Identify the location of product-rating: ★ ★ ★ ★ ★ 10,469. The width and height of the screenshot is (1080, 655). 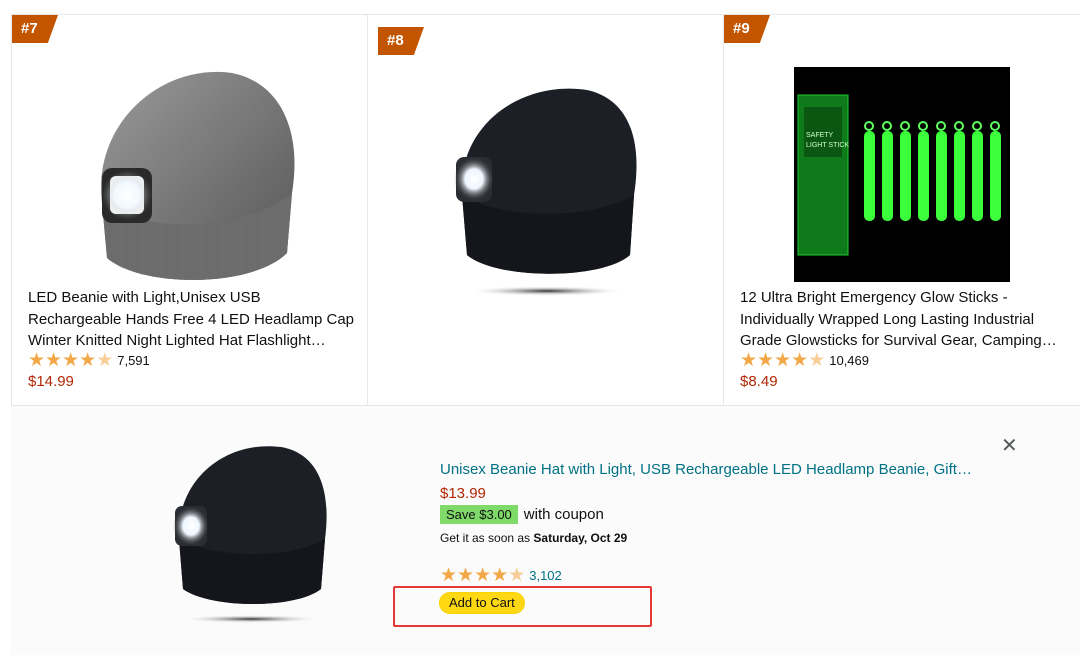
(804, 360).